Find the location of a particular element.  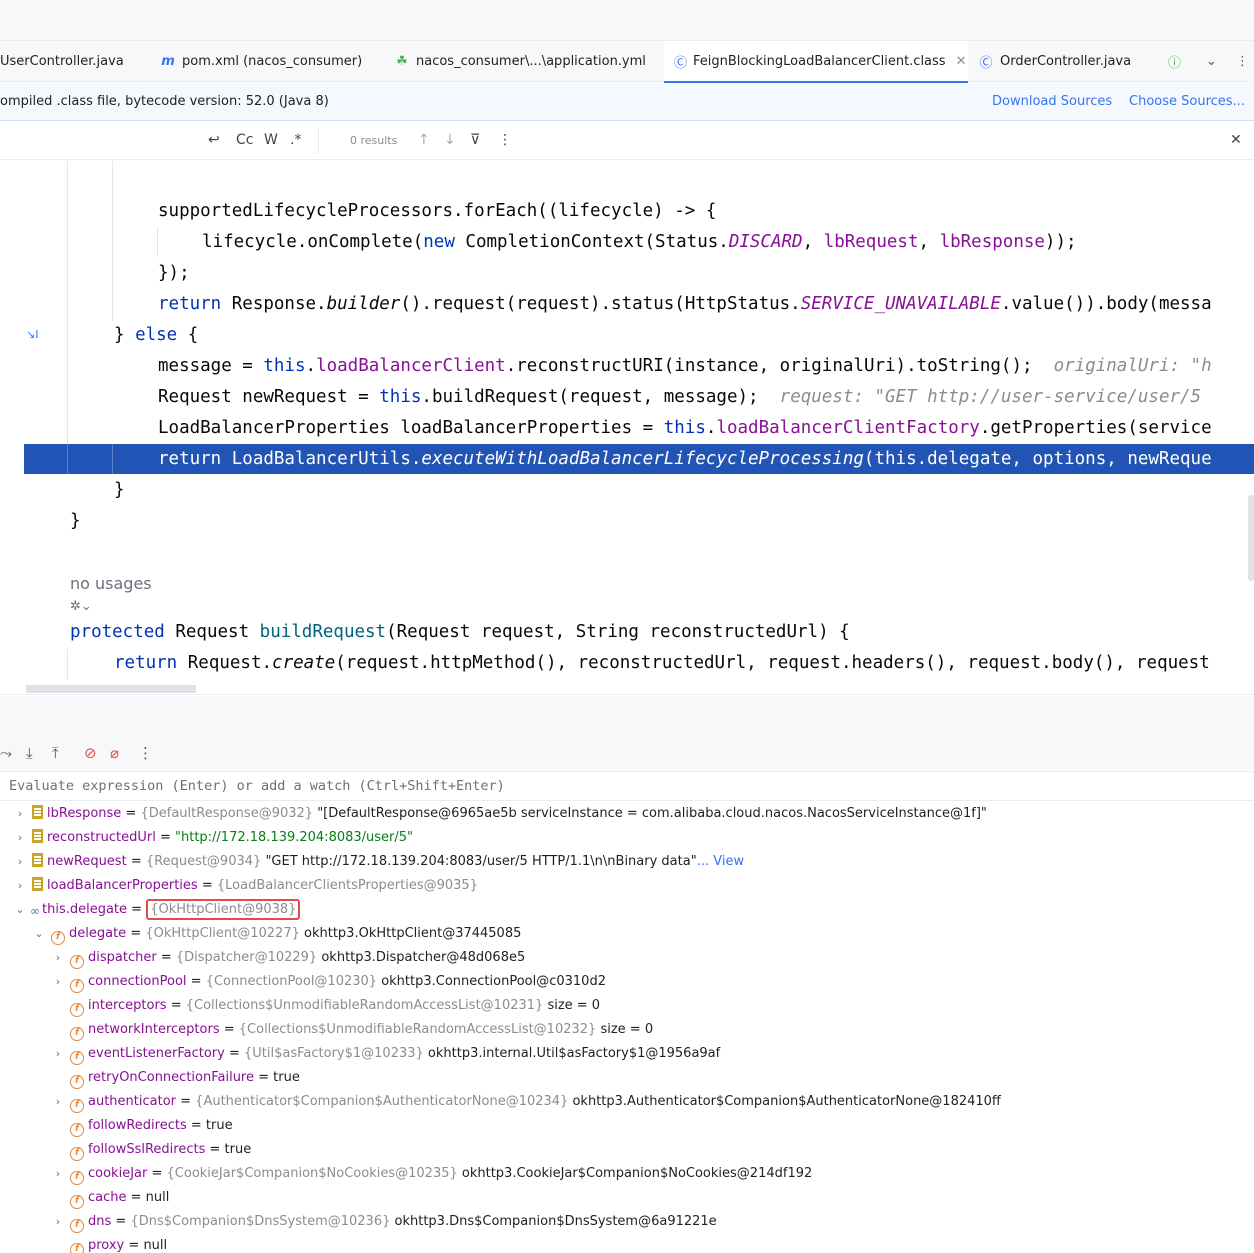

variable-type: {Dispatcher@10229} is located at coordinates (248, 957).